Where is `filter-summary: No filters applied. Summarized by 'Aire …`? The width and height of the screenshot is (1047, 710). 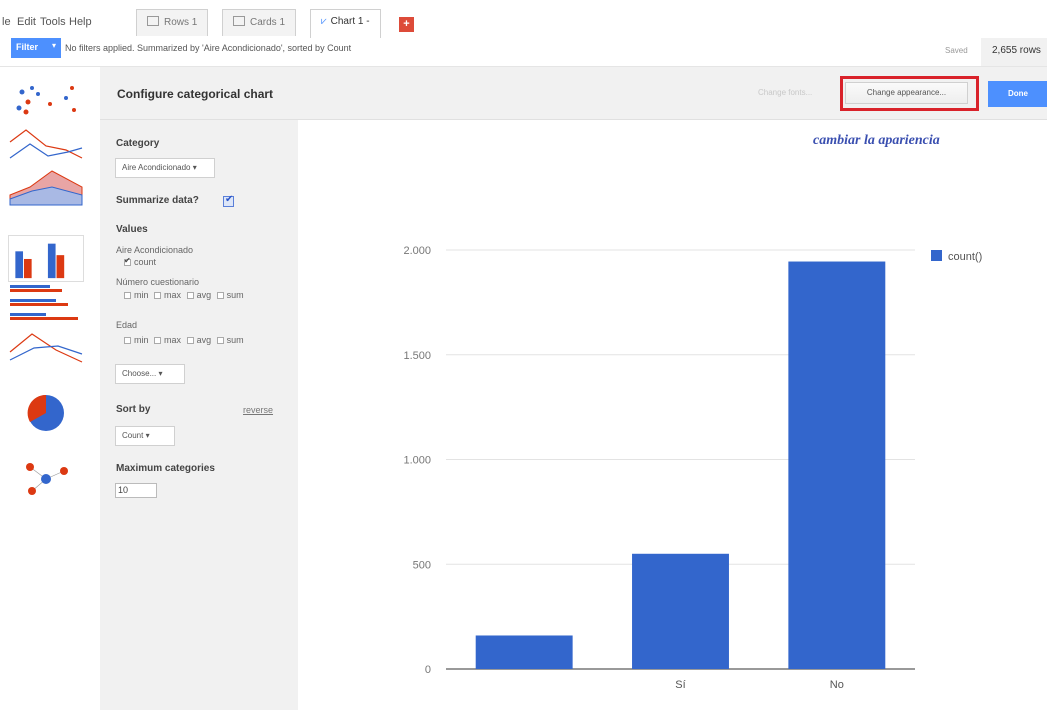
filter-summary: No filters applied. Summarized by 'Aire … is located at coordinates (208, 48).